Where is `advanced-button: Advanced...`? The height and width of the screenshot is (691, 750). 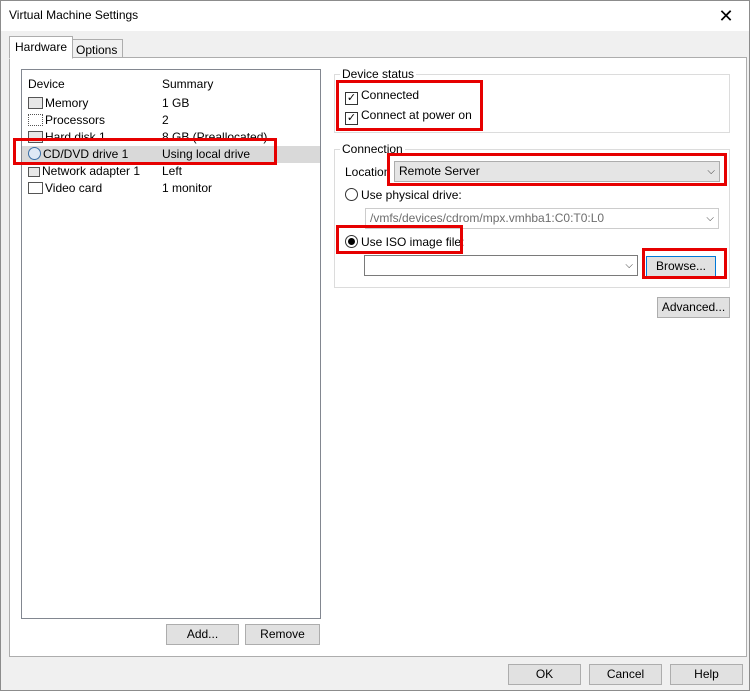
advanced-button: Advanced... is located at coordinates (693, 307).